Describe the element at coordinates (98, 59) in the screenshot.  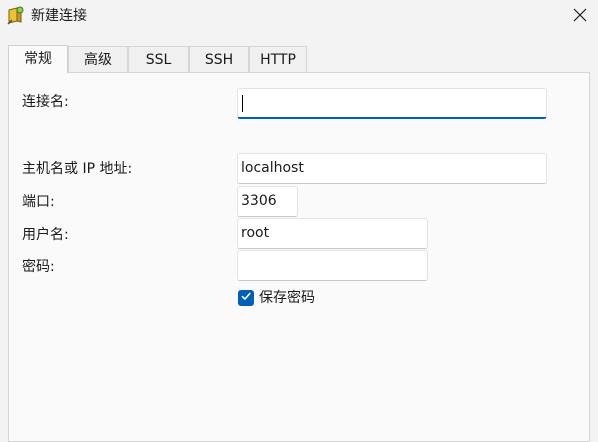
I see `tab-advanced: 高级` at that location.